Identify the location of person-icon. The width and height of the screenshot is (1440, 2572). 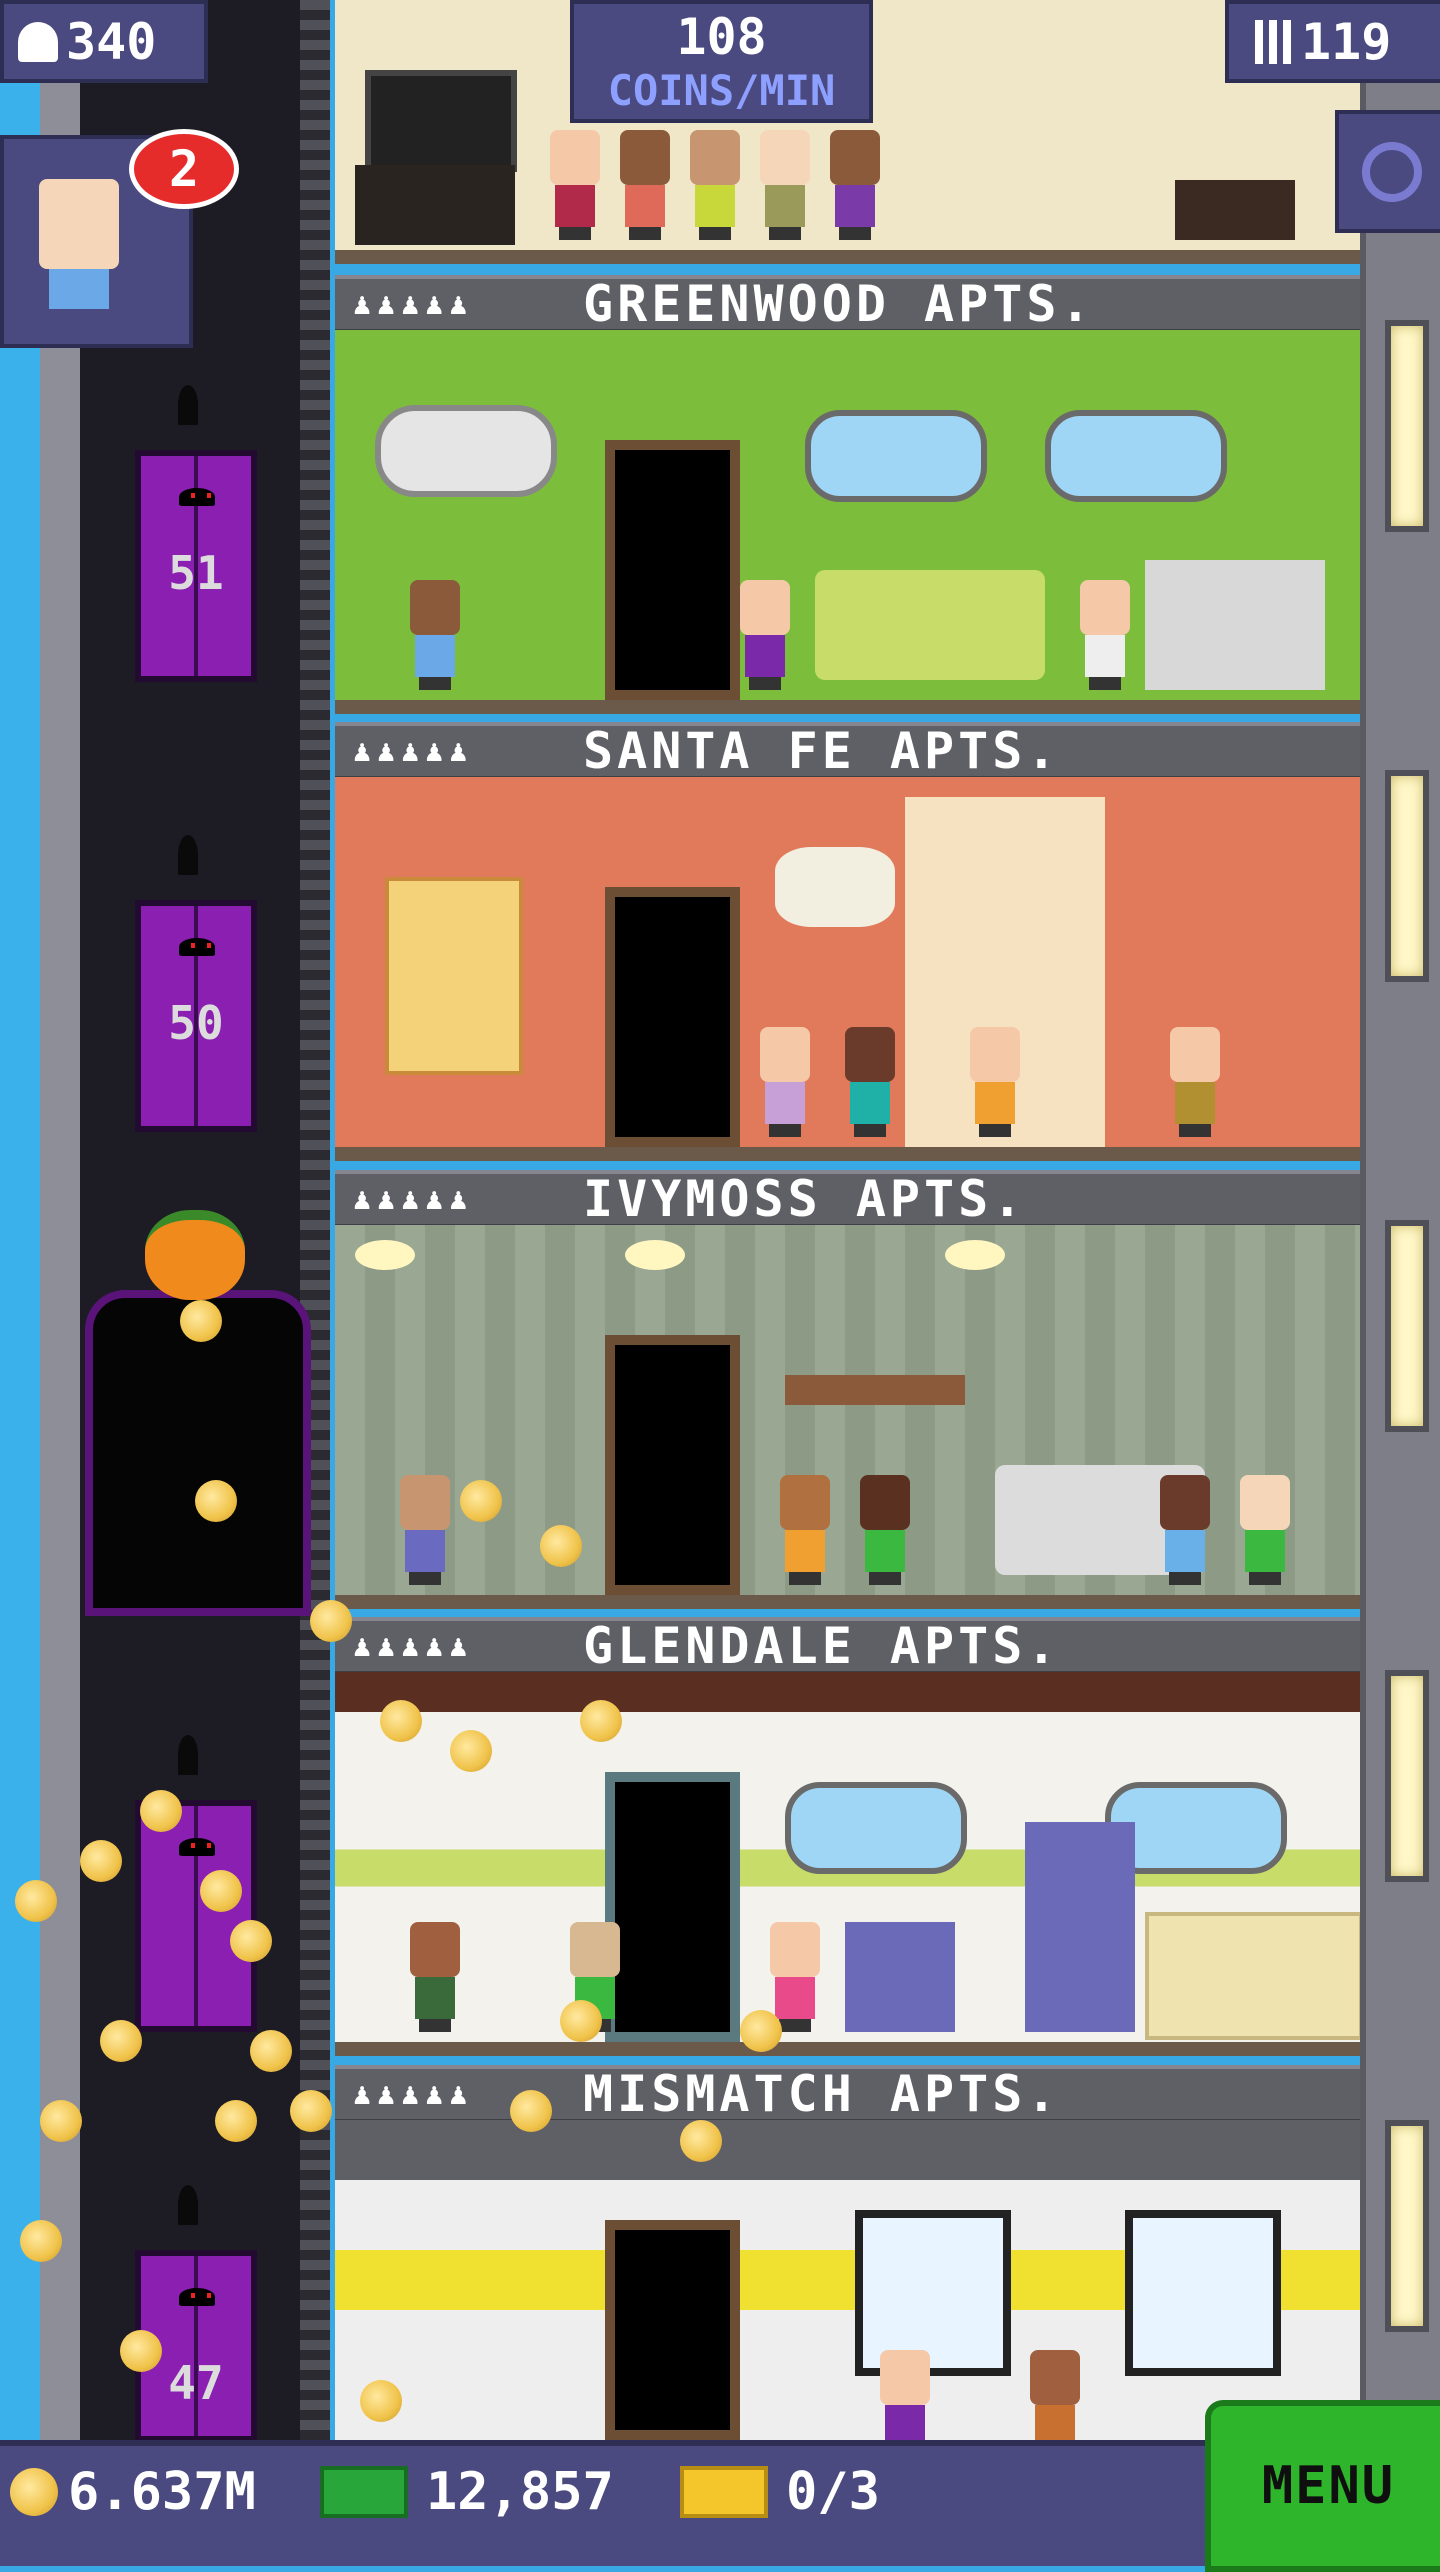
(38, 41).